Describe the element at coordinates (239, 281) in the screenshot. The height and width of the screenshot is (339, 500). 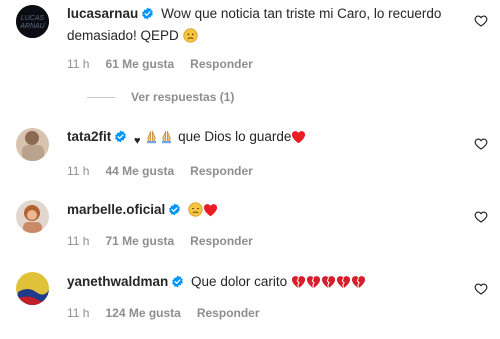
I see `comment-text: Que dolor carito` at that location.